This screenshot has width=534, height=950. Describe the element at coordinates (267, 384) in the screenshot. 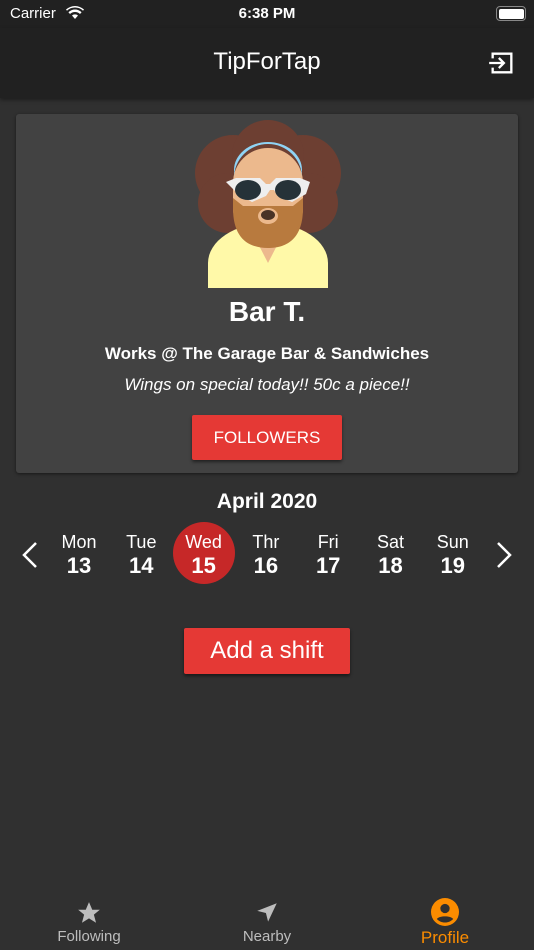

I see `status-message: Wings on special today!! 50c a piece!!` at that location.